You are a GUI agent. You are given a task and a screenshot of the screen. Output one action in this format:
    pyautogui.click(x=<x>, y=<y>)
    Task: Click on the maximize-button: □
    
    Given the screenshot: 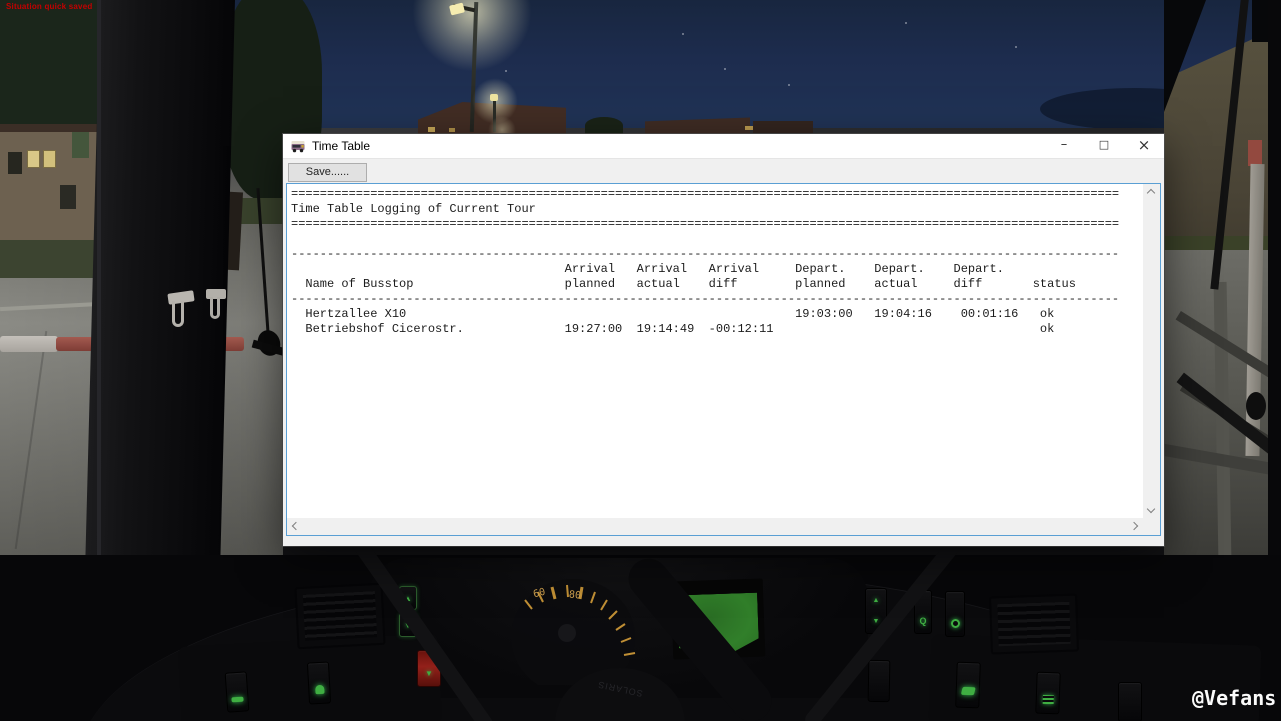 What is the action you would take?
    pyautogui.click(x=1104, y=146)
    